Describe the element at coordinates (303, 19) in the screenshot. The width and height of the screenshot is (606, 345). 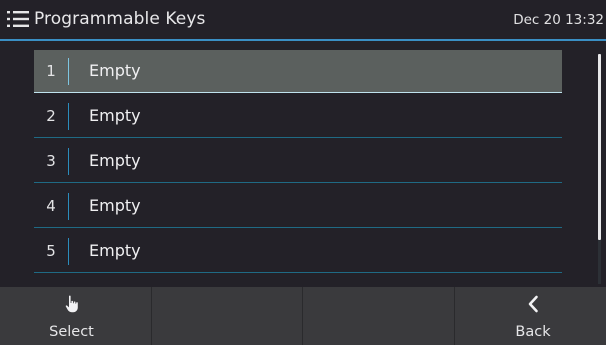
I see `header-bar: Programmable Keys Dec 20 13:32` at that location.